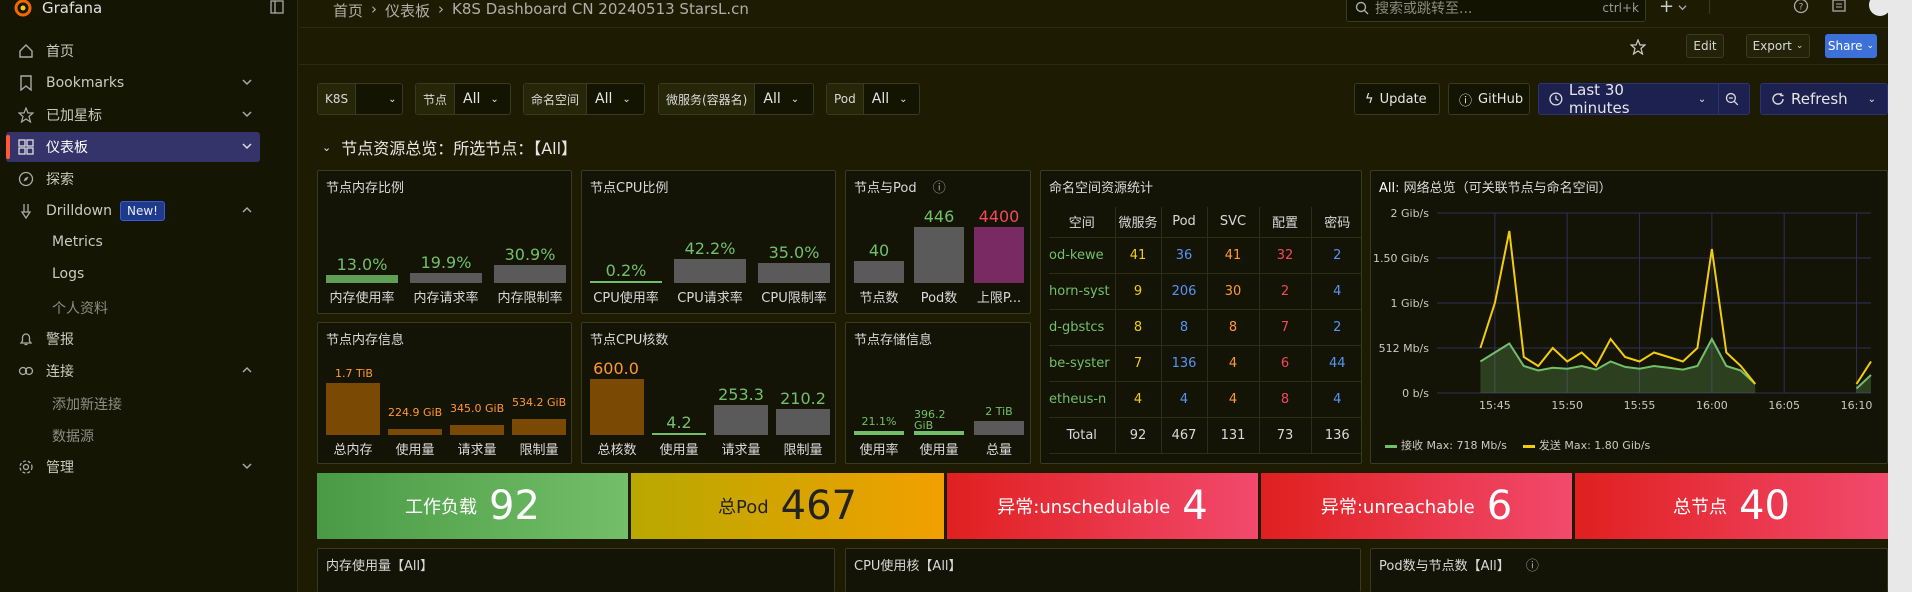 The height and width of the screenshot is (592, 1912). I want to click on variable-pod: Pod All ⌄, so click(873, 99).